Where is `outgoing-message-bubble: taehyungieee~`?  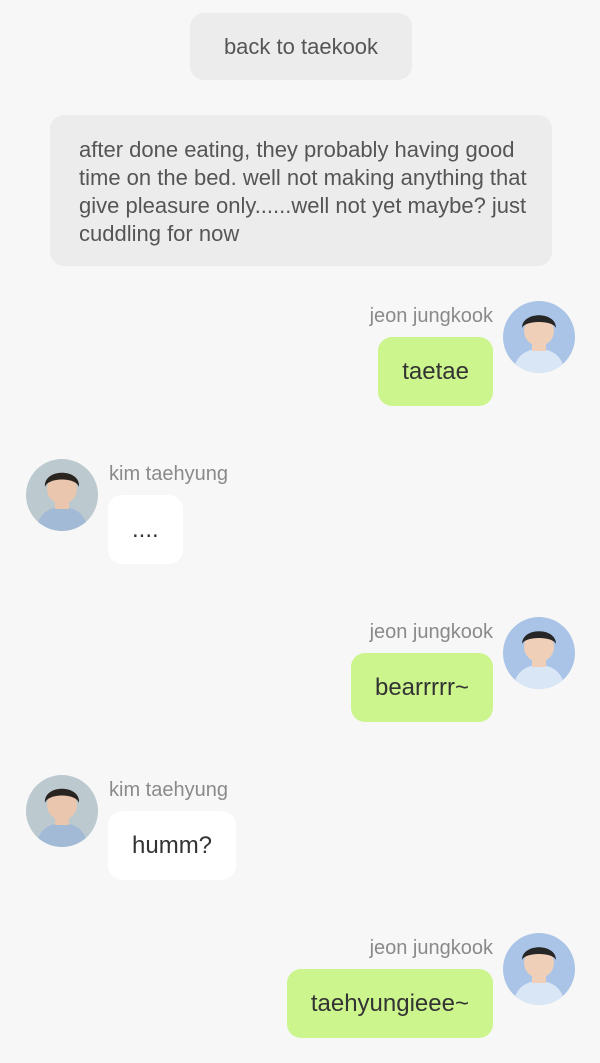 outgoing-message-bubble: taehyungieee~ is located at coordinates (389, 1003).